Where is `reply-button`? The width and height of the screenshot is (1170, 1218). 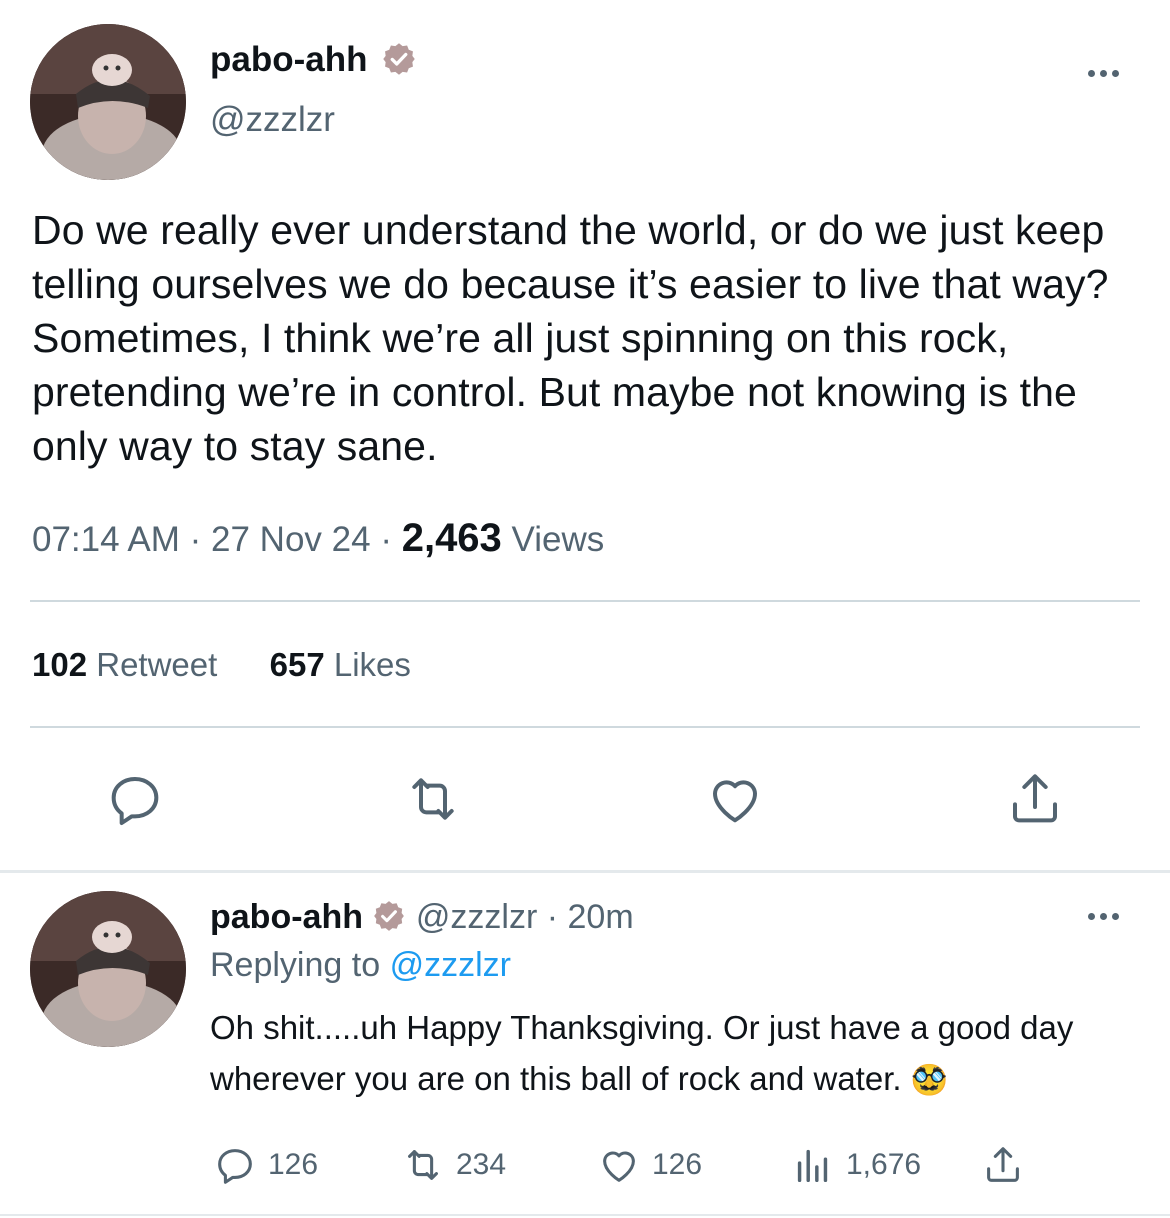 reply-button is located at coordinates (135, 799).